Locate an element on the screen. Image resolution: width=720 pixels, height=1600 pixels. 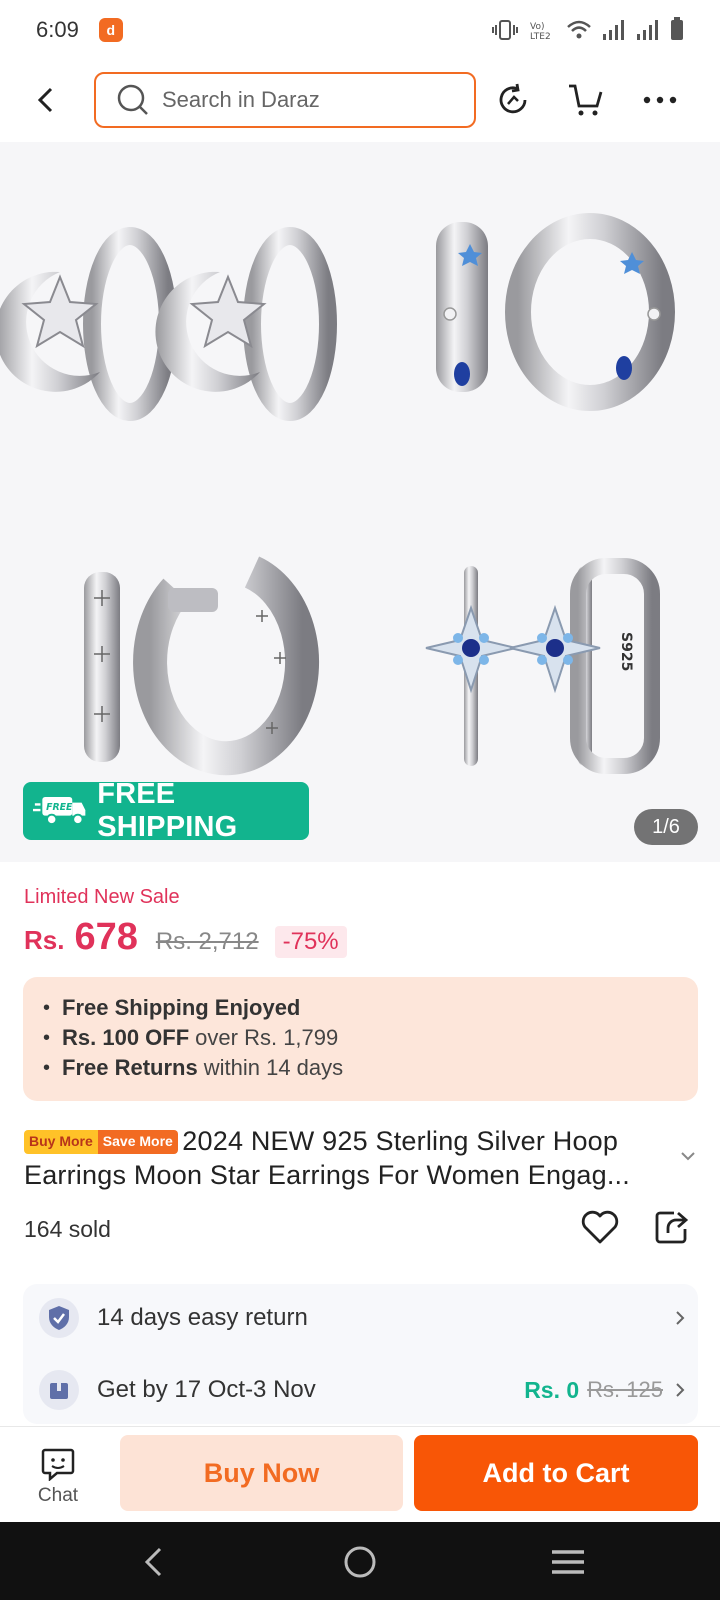
price-currency: Rs. is located at coordinates (44, 940).